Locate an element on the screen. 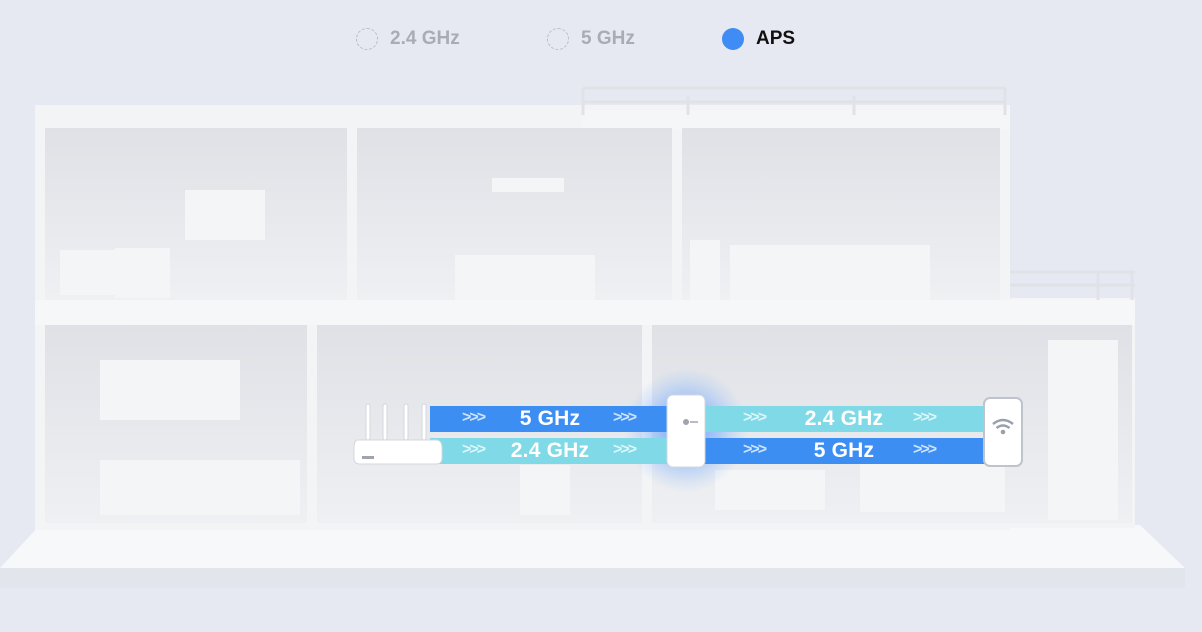  band-device-top-label: 2.4 GHz is located at coordinates (844, 418).